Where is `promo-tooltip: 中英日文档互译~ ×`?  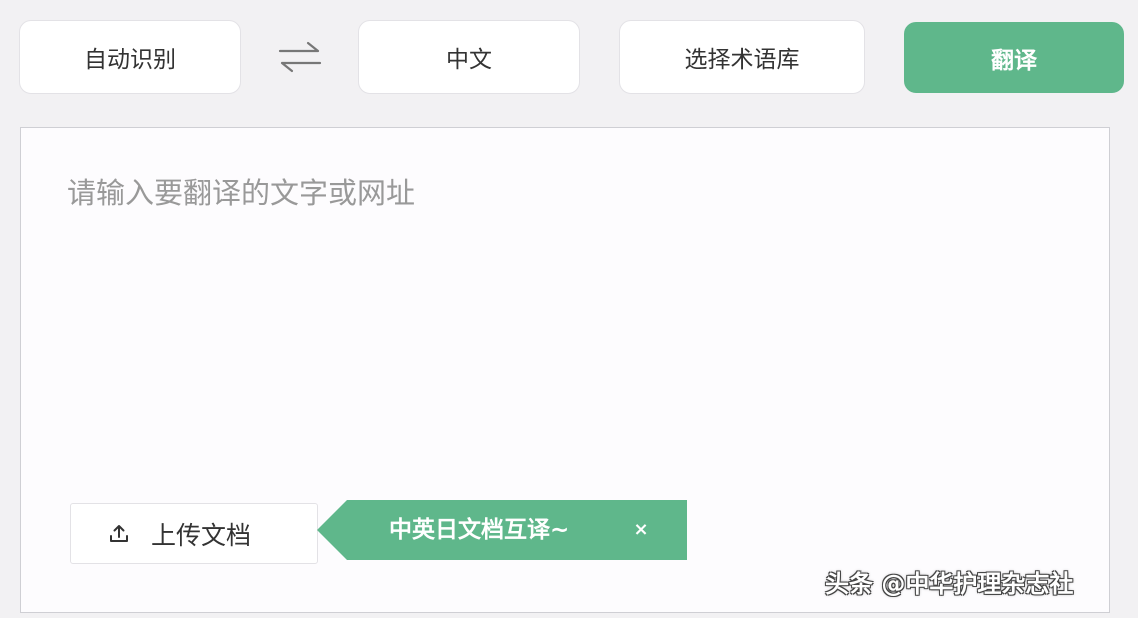
promo-tooltip: 中英日文档互译~ × is located at coordinates (502, 530).